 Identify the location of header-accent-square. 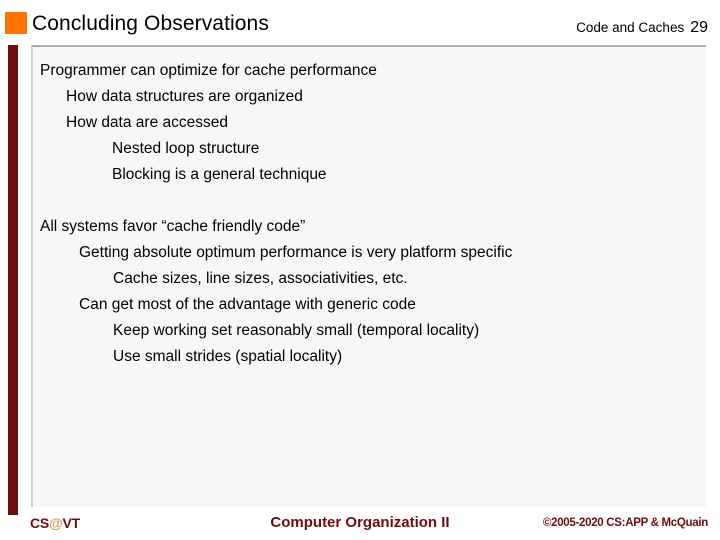
(16, 23).